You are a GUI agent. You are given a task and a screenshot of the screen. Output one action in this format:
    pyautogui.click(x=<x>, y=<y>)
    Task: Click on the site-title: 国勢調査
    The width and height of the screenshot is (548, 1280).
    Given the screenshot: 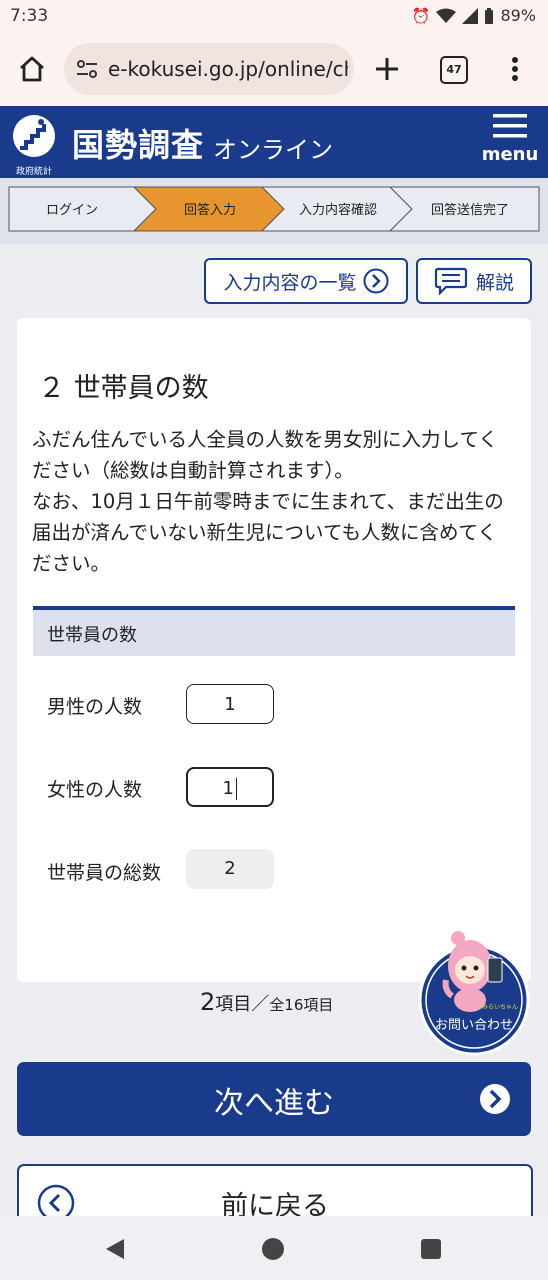 What is the action you would take?
    pyautogui.click(x=138, y=145)
    